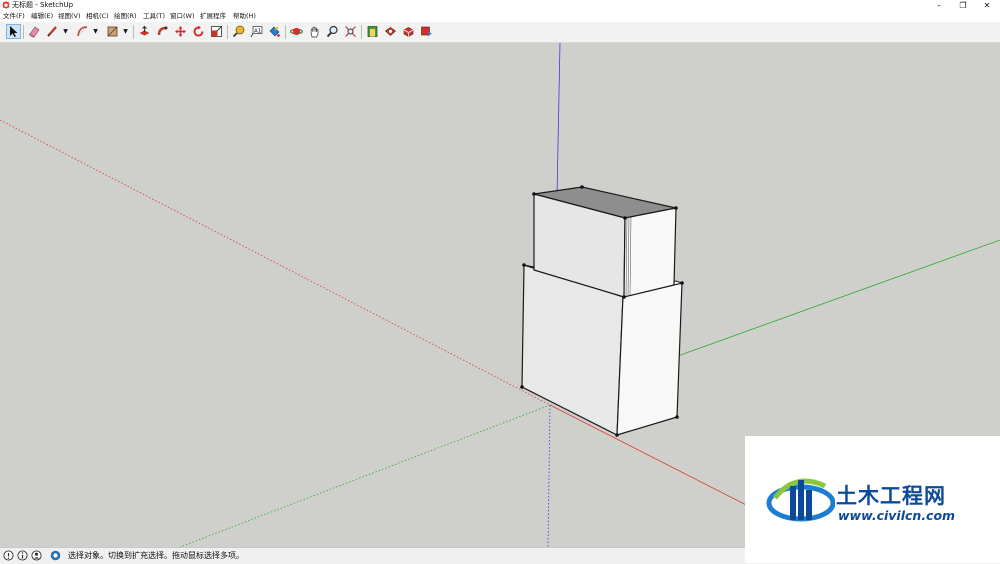 The width and height of the screenshot is (1000, 564). I want to click on user-icon, so click(36, 555).